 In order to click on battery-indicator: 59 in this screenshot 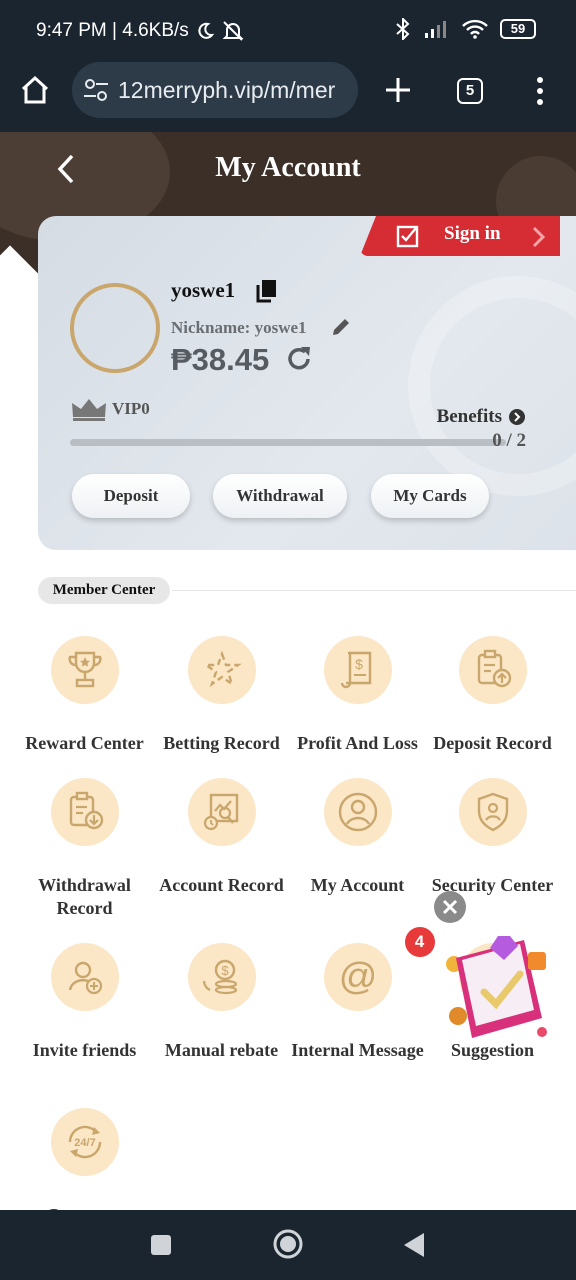, I will do `click(518, 29)`.